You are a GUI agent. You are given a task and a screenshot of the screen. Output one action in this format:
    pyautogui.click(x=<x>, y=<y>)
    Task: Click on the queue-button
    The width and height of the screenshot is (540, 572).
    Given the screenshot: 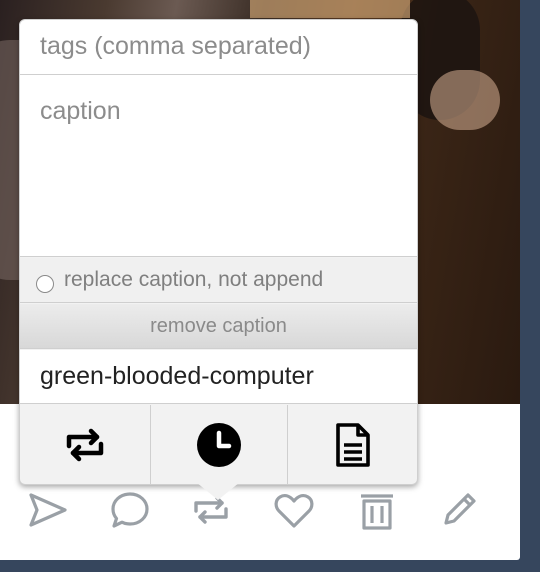 What is the action you would take?
    pyautogui.click(x=218, y=445)
    